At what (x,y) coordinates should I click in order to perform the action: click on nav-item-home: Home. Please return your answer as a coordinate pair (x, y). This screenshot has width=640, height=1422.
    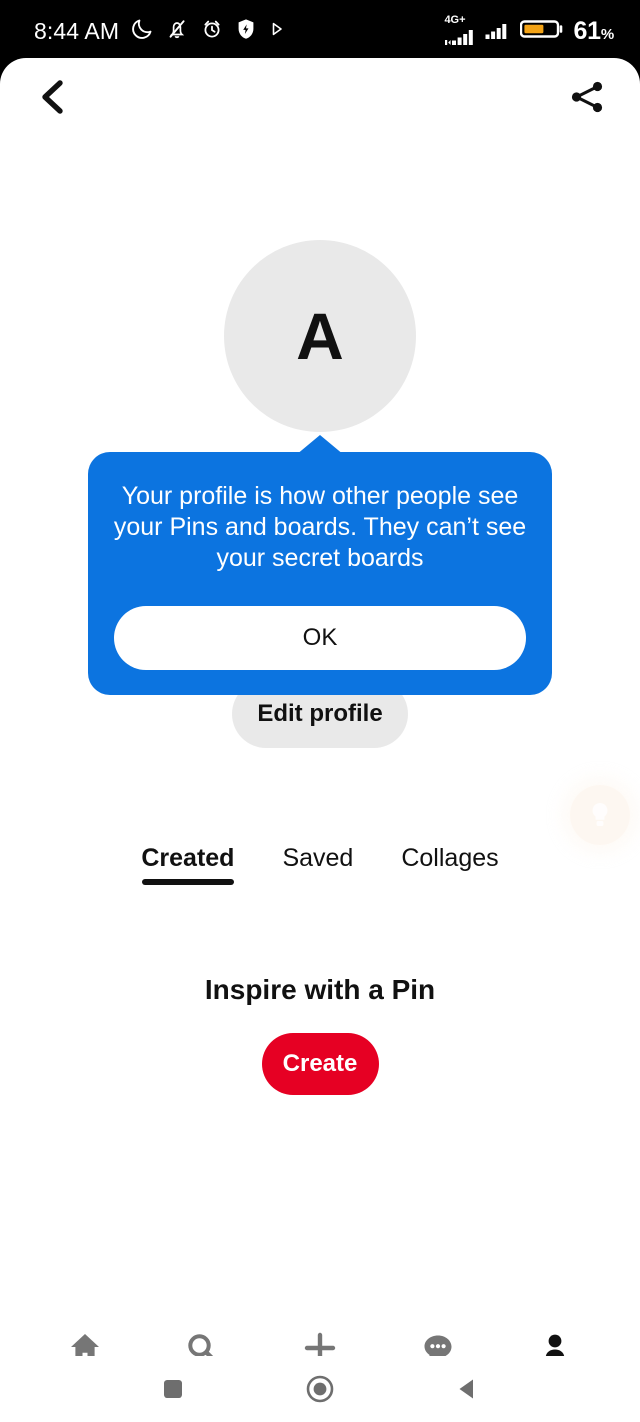
    Looking at the image, I should click on (85, 1342).